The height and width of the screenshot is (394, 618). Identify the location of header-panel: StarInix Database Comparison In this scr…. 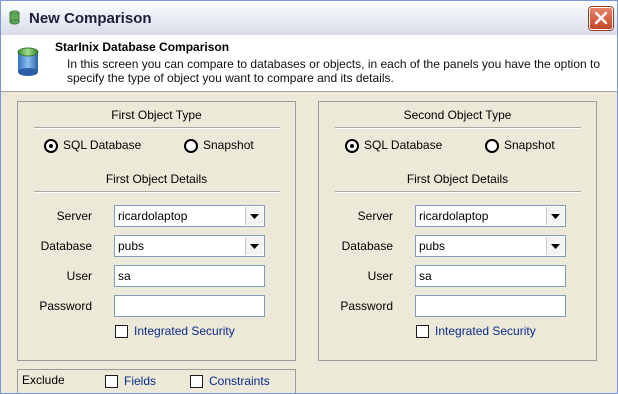
(309, 63).